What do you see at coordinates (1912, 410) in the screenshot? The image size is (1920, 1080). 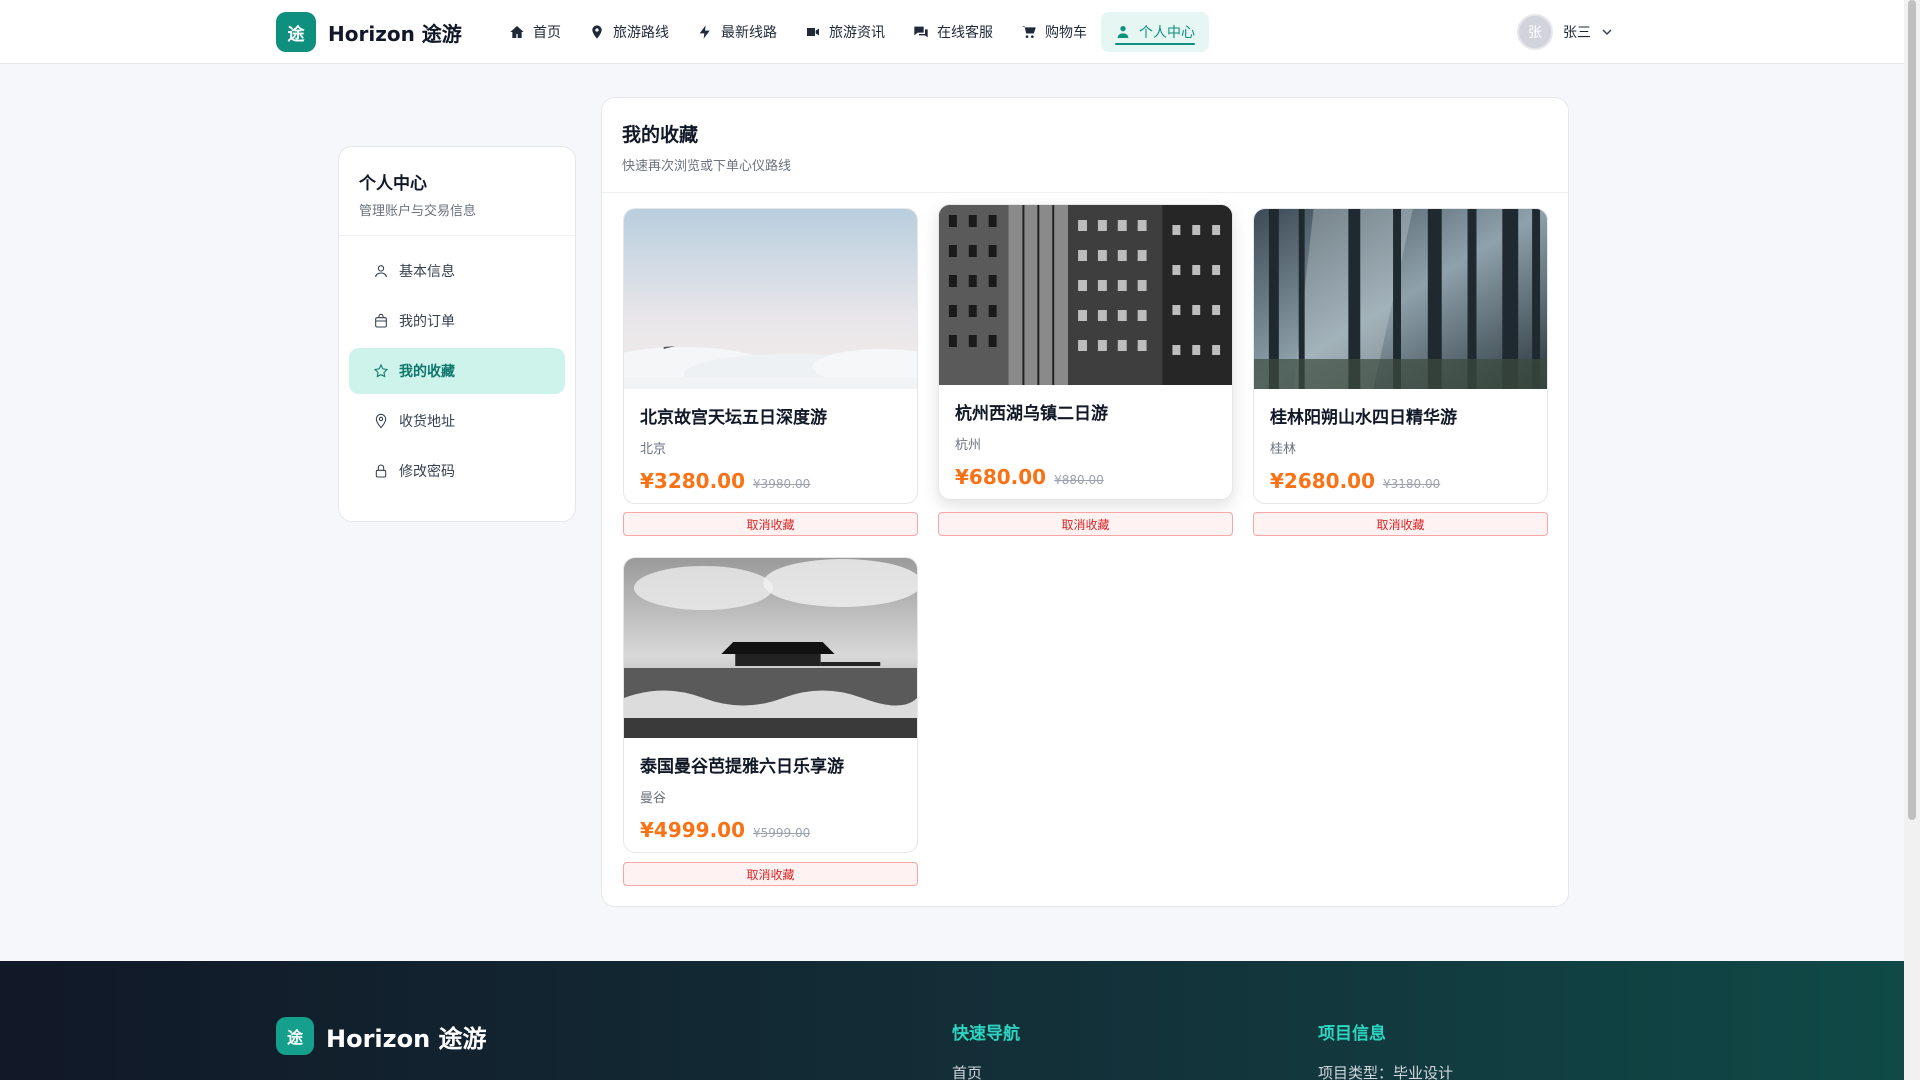 I see `scrollbar-thumb` at bounding box center [1912, 410].